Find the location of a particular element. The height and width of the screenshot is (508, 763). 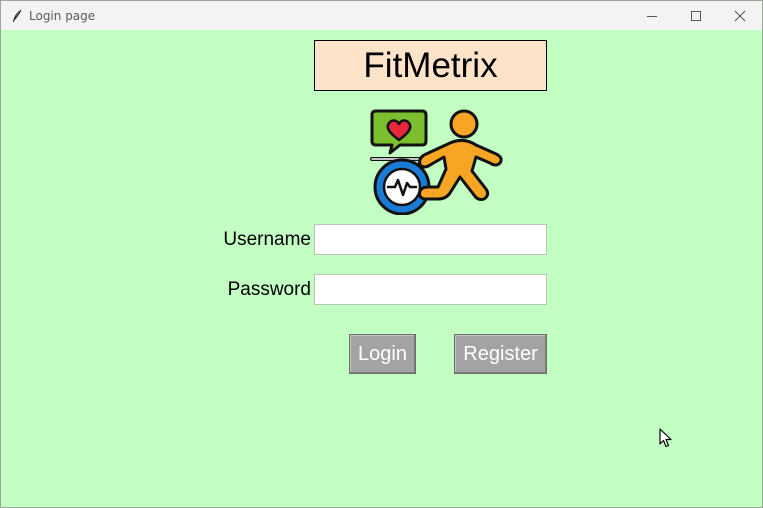

maximize-button is located at coordinates (696, 15).